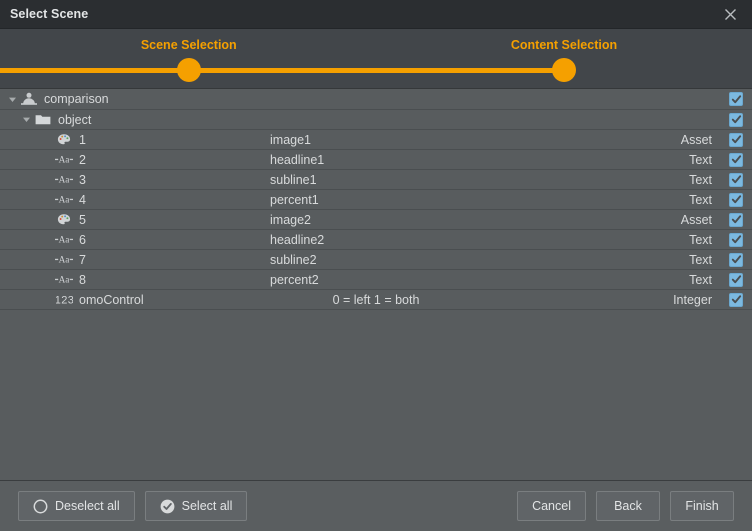  I want to click on tree-row-value: percent1, so click(294, 199).